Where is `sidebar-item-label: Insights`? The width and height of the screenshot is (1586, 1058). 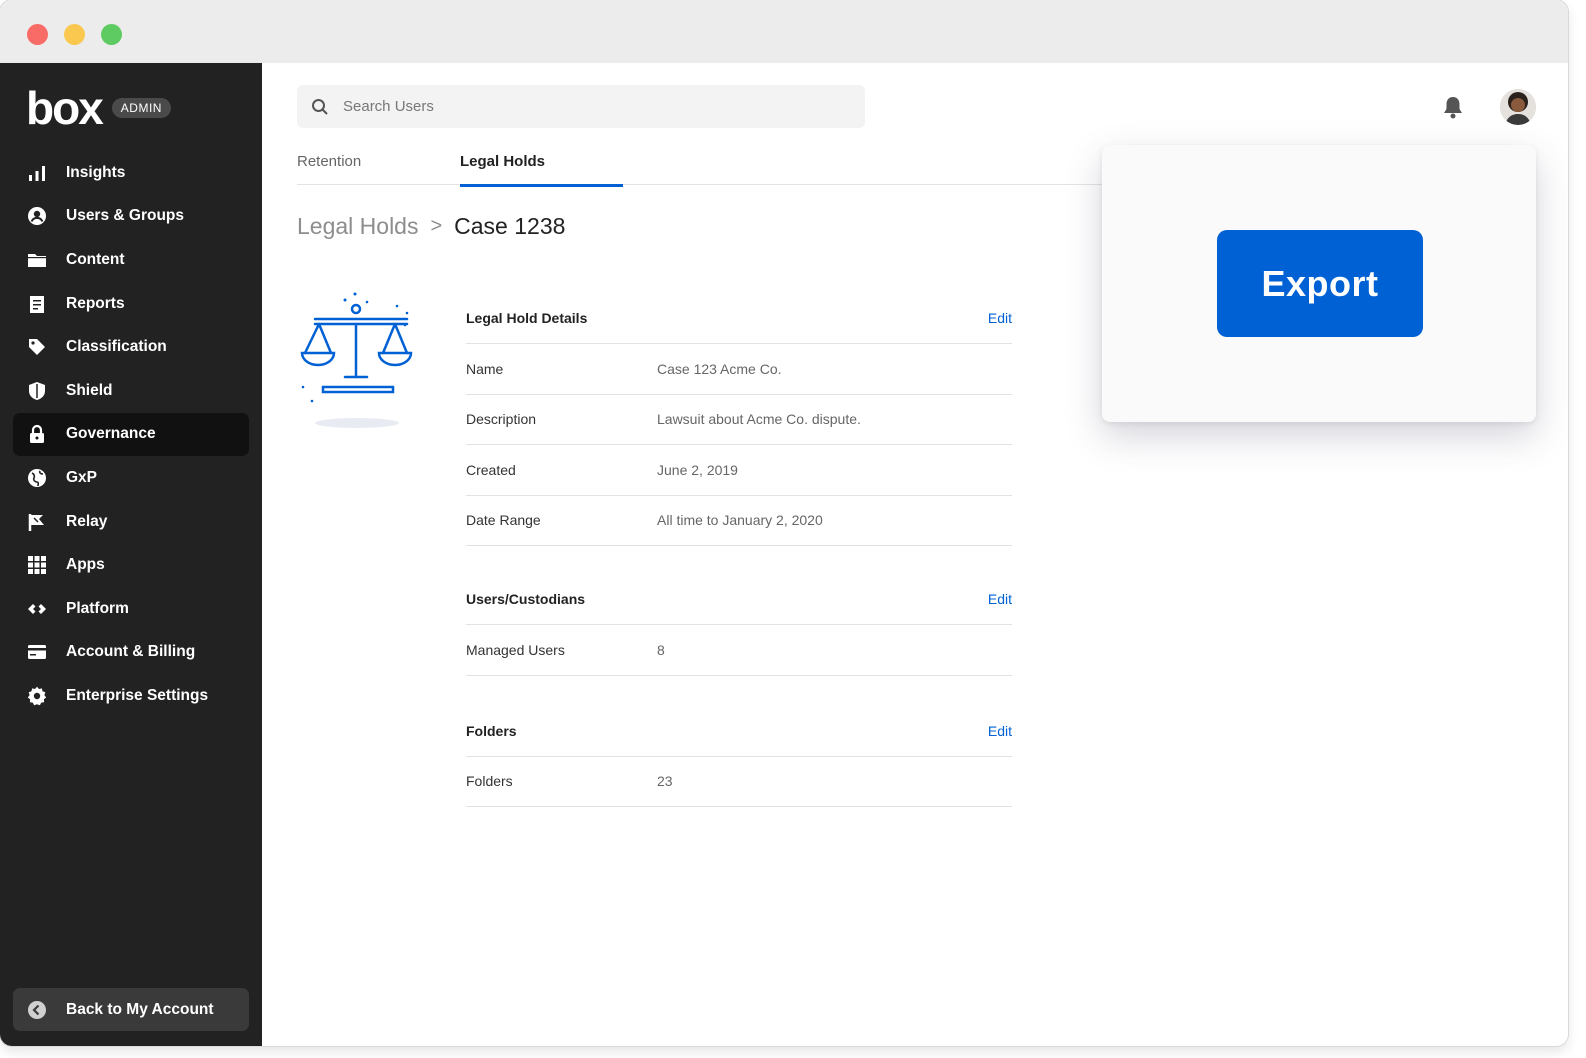 sidebar-item-label: Insights is located at coordinates (96, 172).